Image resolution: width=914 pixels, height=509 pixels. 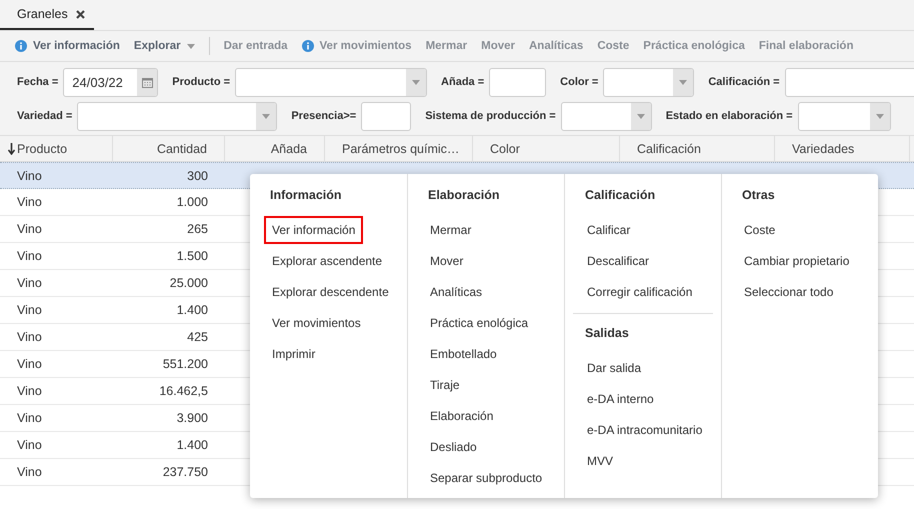 What do you see at coordinates (185, 472) in the screenshot?
I see `table-cell: 237.750` at bounding box center [185, 472].